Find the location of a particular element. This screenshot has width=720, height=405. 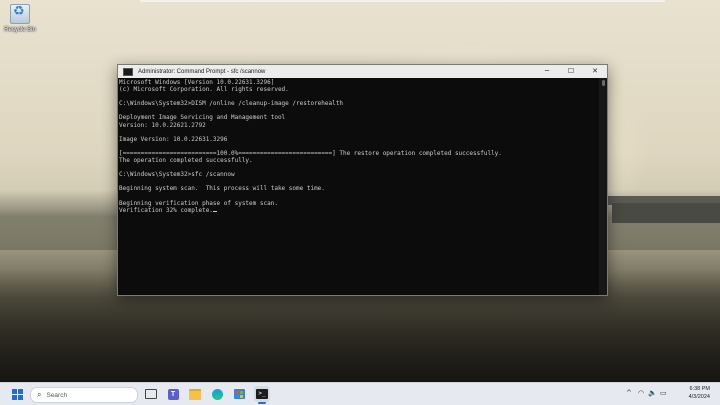

task-view-icon is located at coordinates (151, 394).